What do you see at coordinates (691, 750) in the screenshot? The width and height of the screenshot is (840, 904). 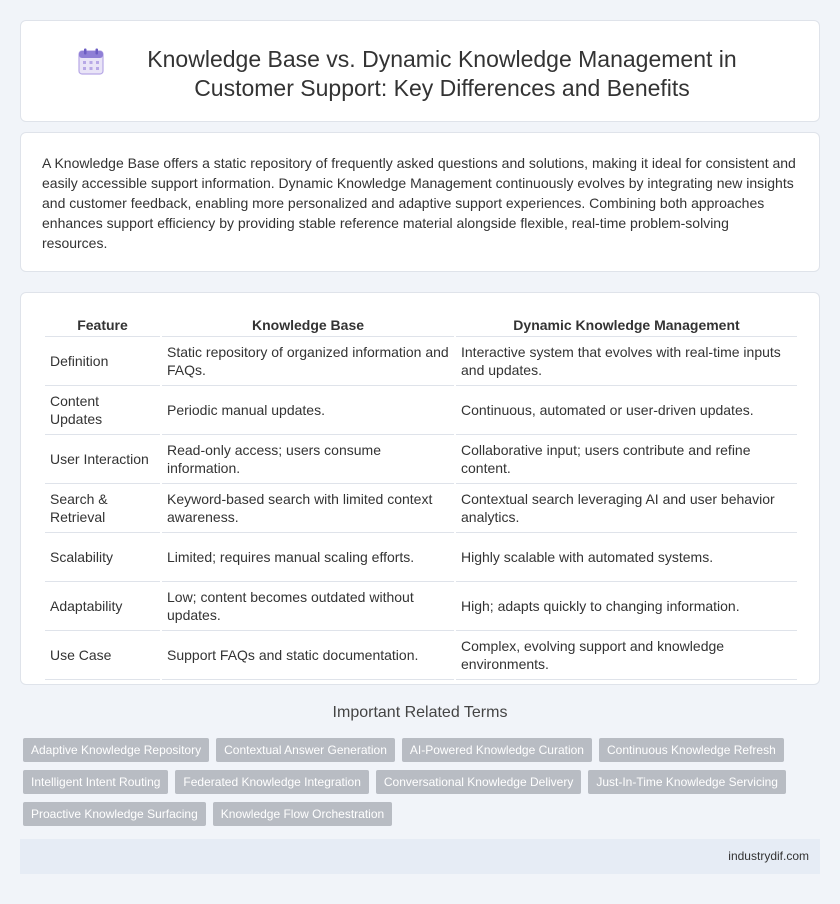 I see `related-term-tag: Continuous Knowledge Refresh` at bounding box center [691, 750].